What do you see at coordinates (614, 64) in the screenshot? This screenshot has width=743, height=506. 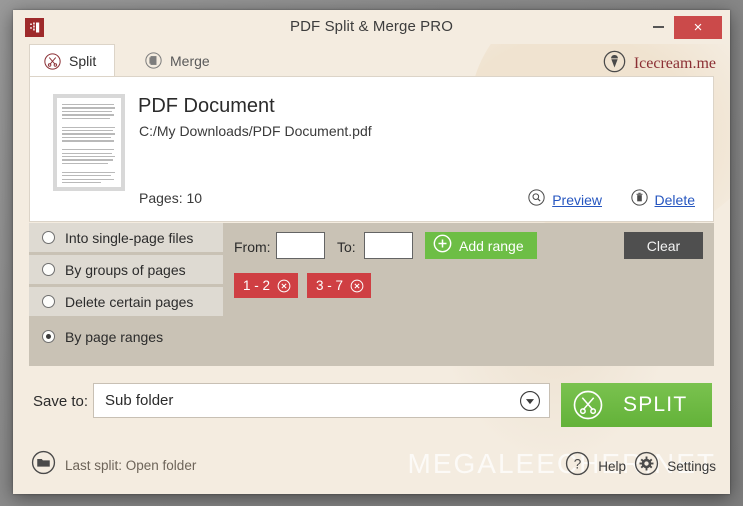 I see `ice-cream-cone-icon` at bounding box center [614, 64].